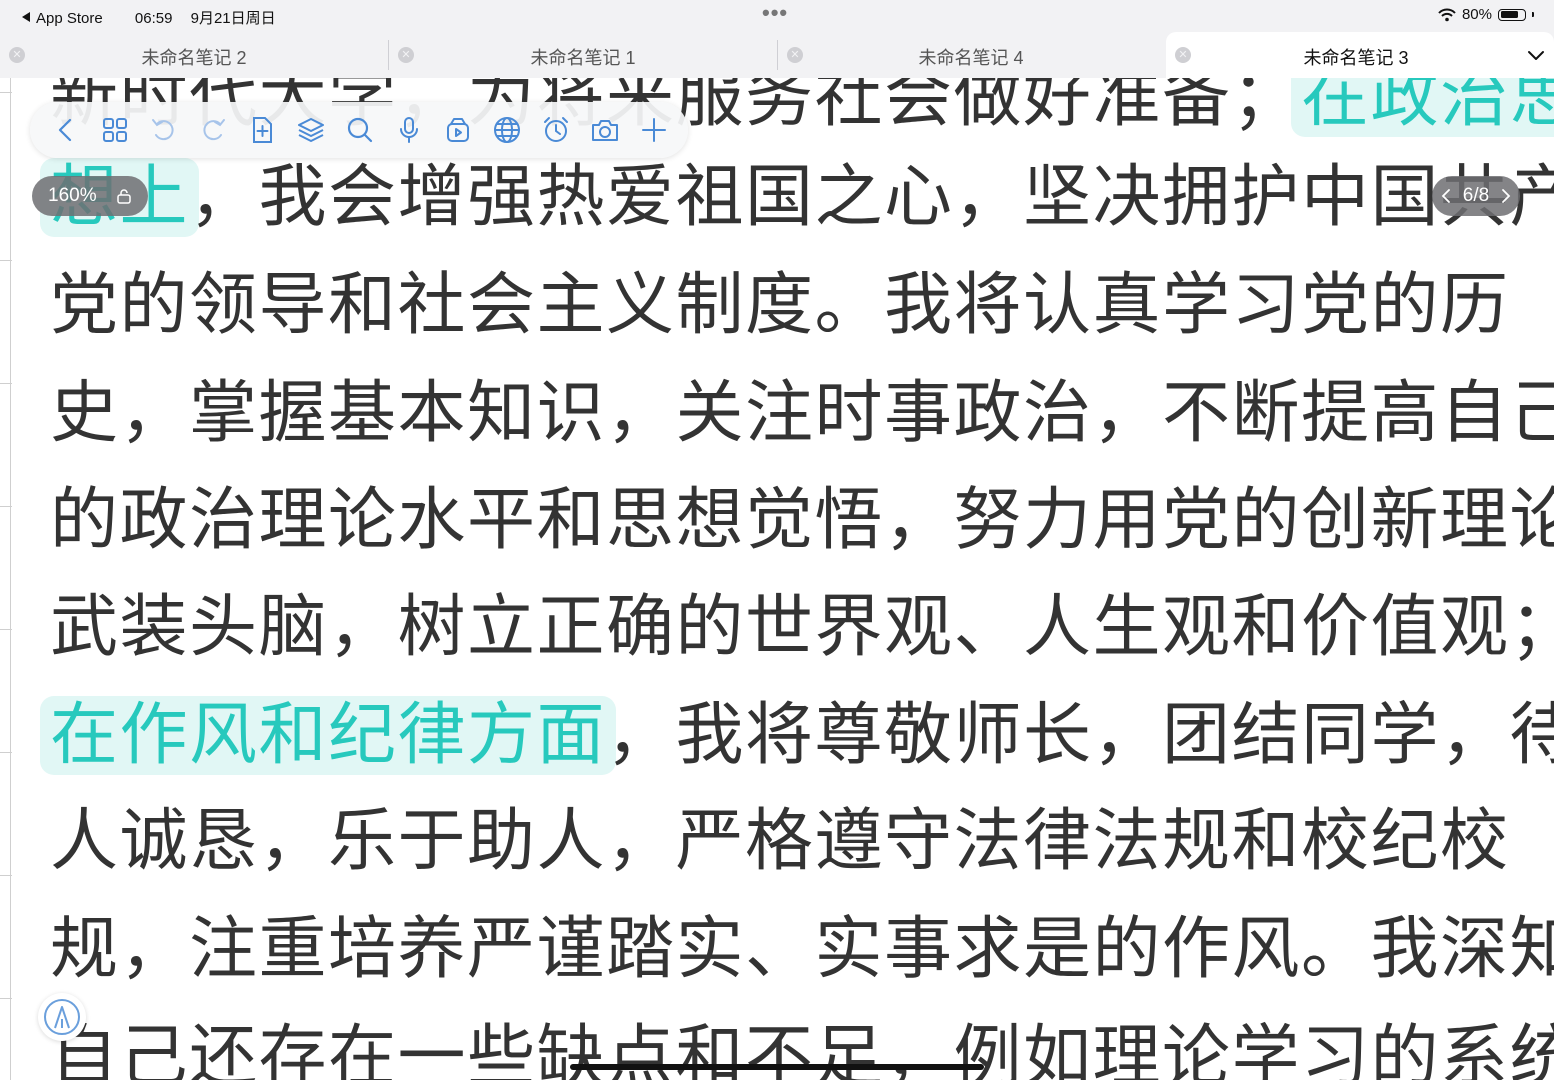 The height and width of the screenshot is (1080, 1554). I want to click on line-text: ，我将尊敬师长，团结同学，待, so click(1080, 735).